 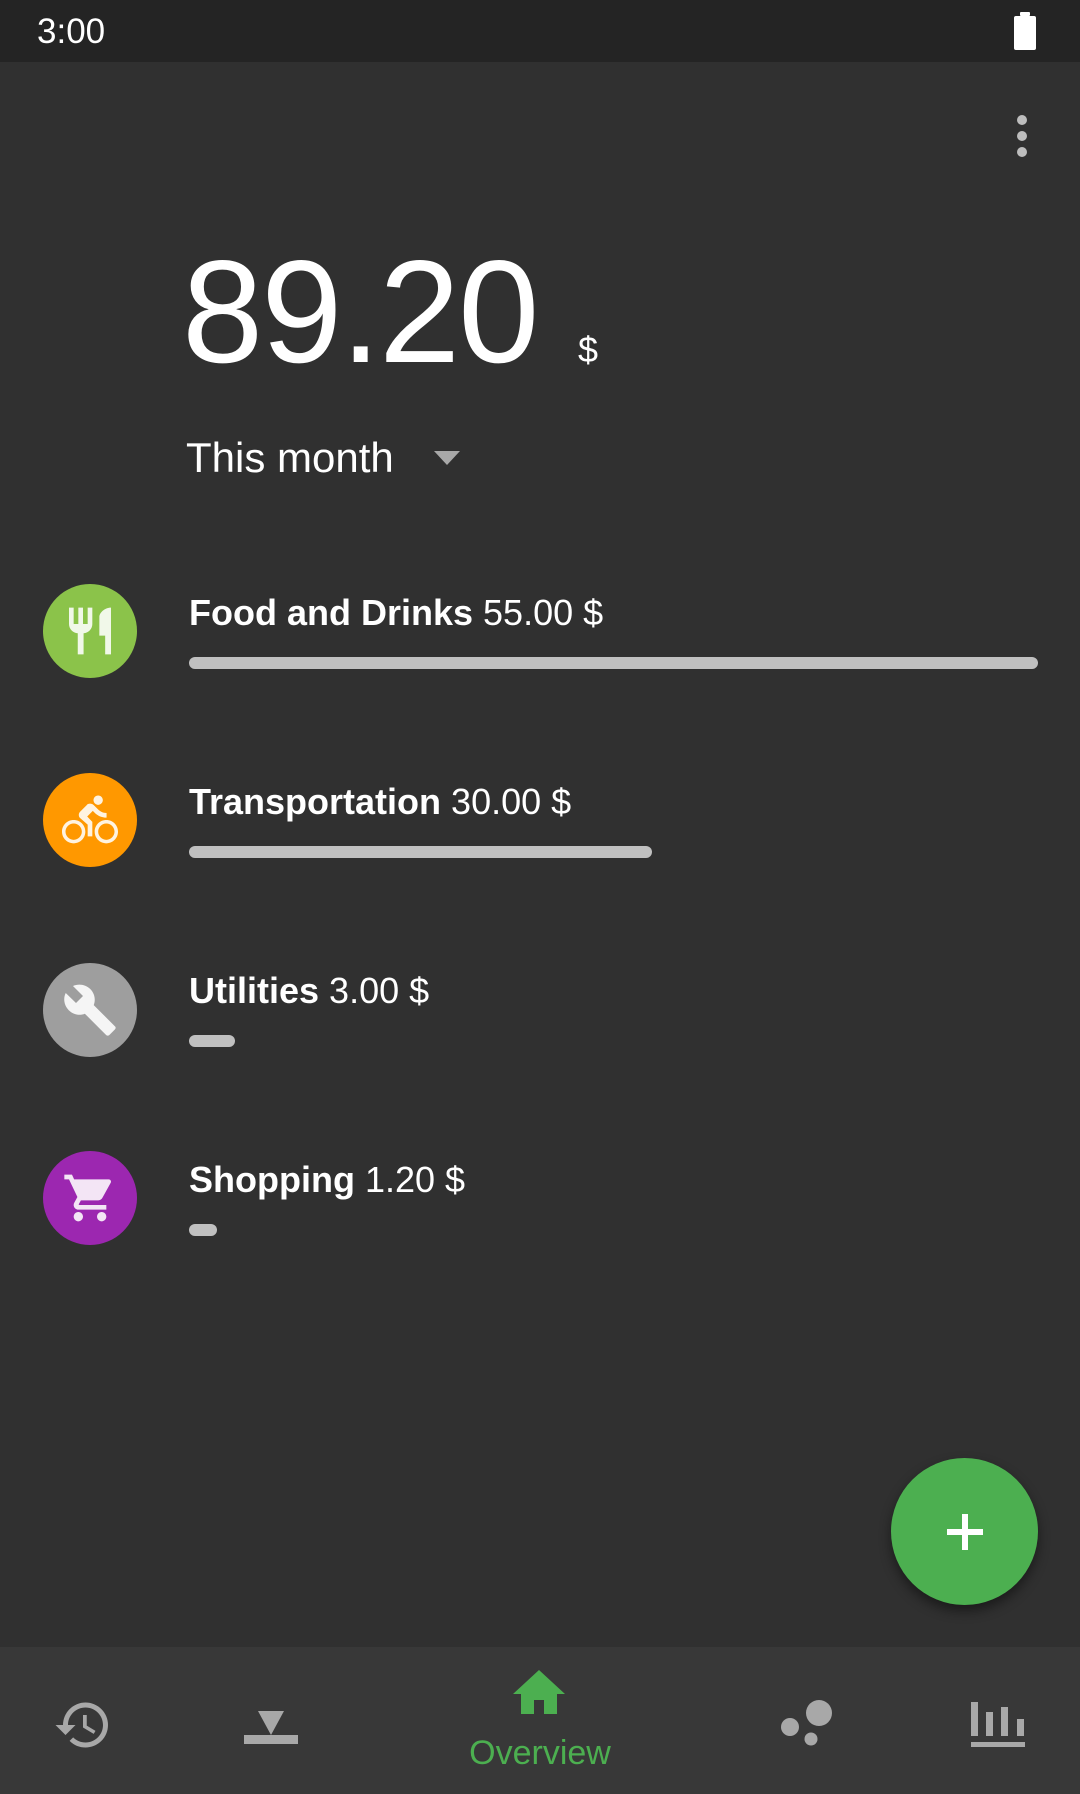 I want to click on nav-item-overview: Overview, so click(x=540, y=1720).